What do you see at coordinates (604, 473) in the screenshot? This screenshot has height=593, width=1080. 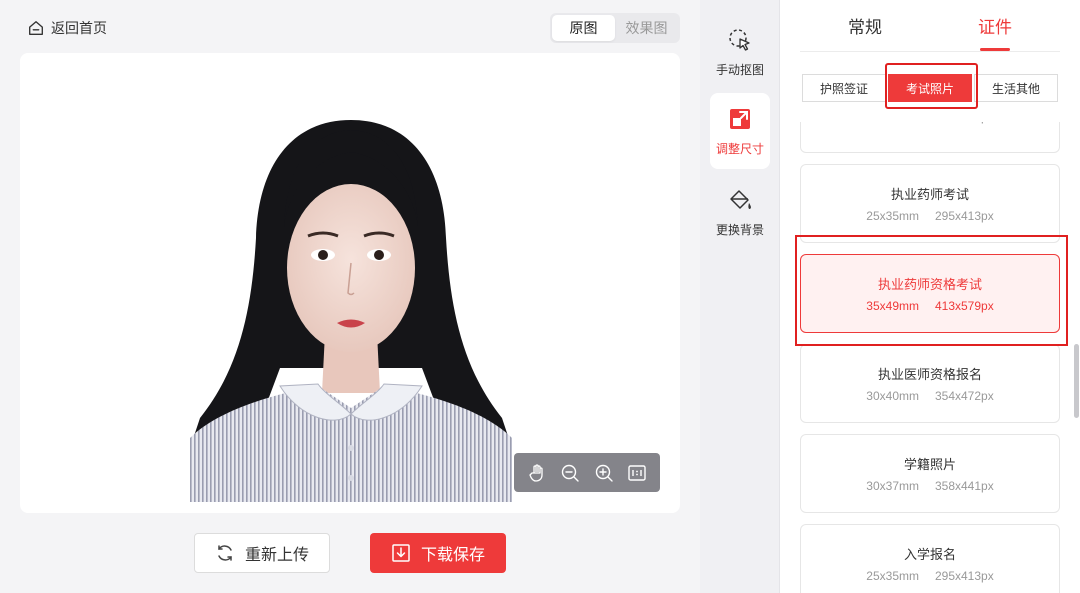 I see `zoom-in-icon` at bounding box center [604, 473].